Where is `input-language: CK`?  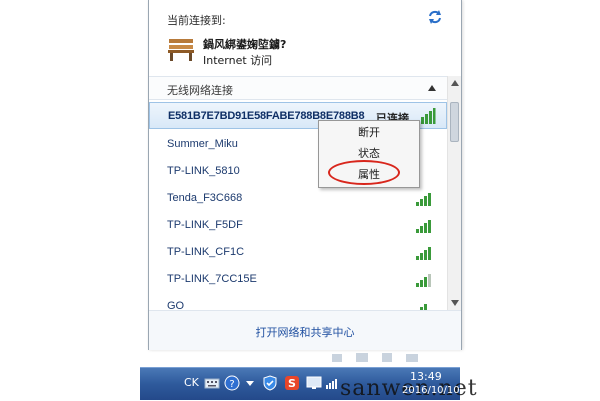 input-language: CK is located at coordinates (191, 382).